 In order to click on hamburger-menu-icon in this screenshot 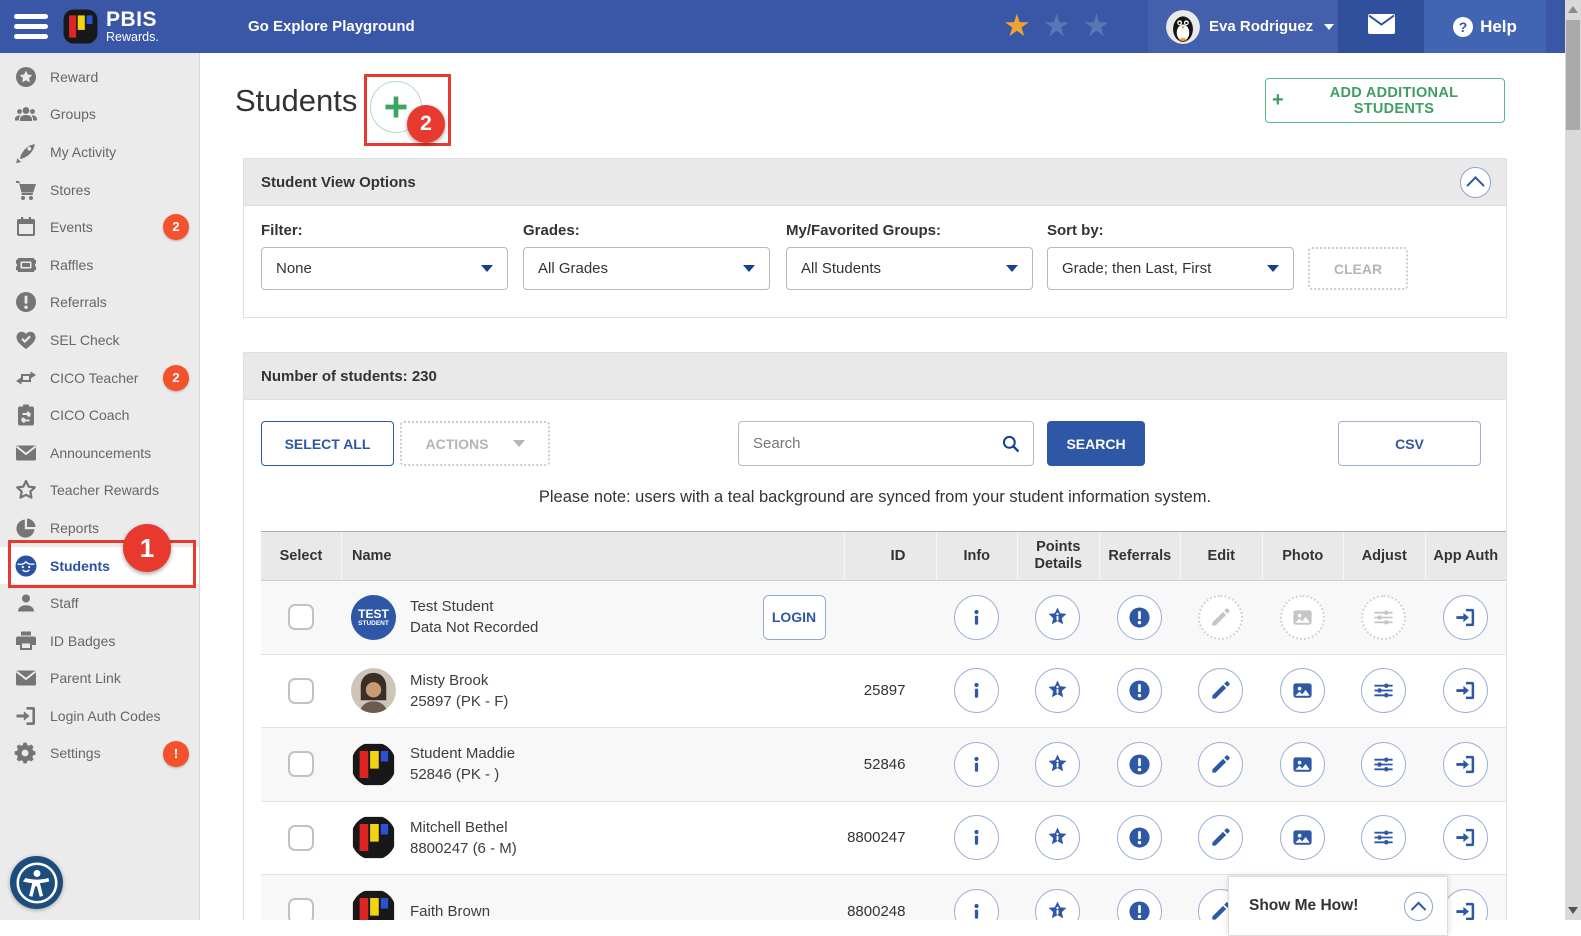, I will do `click(31, 26)`.